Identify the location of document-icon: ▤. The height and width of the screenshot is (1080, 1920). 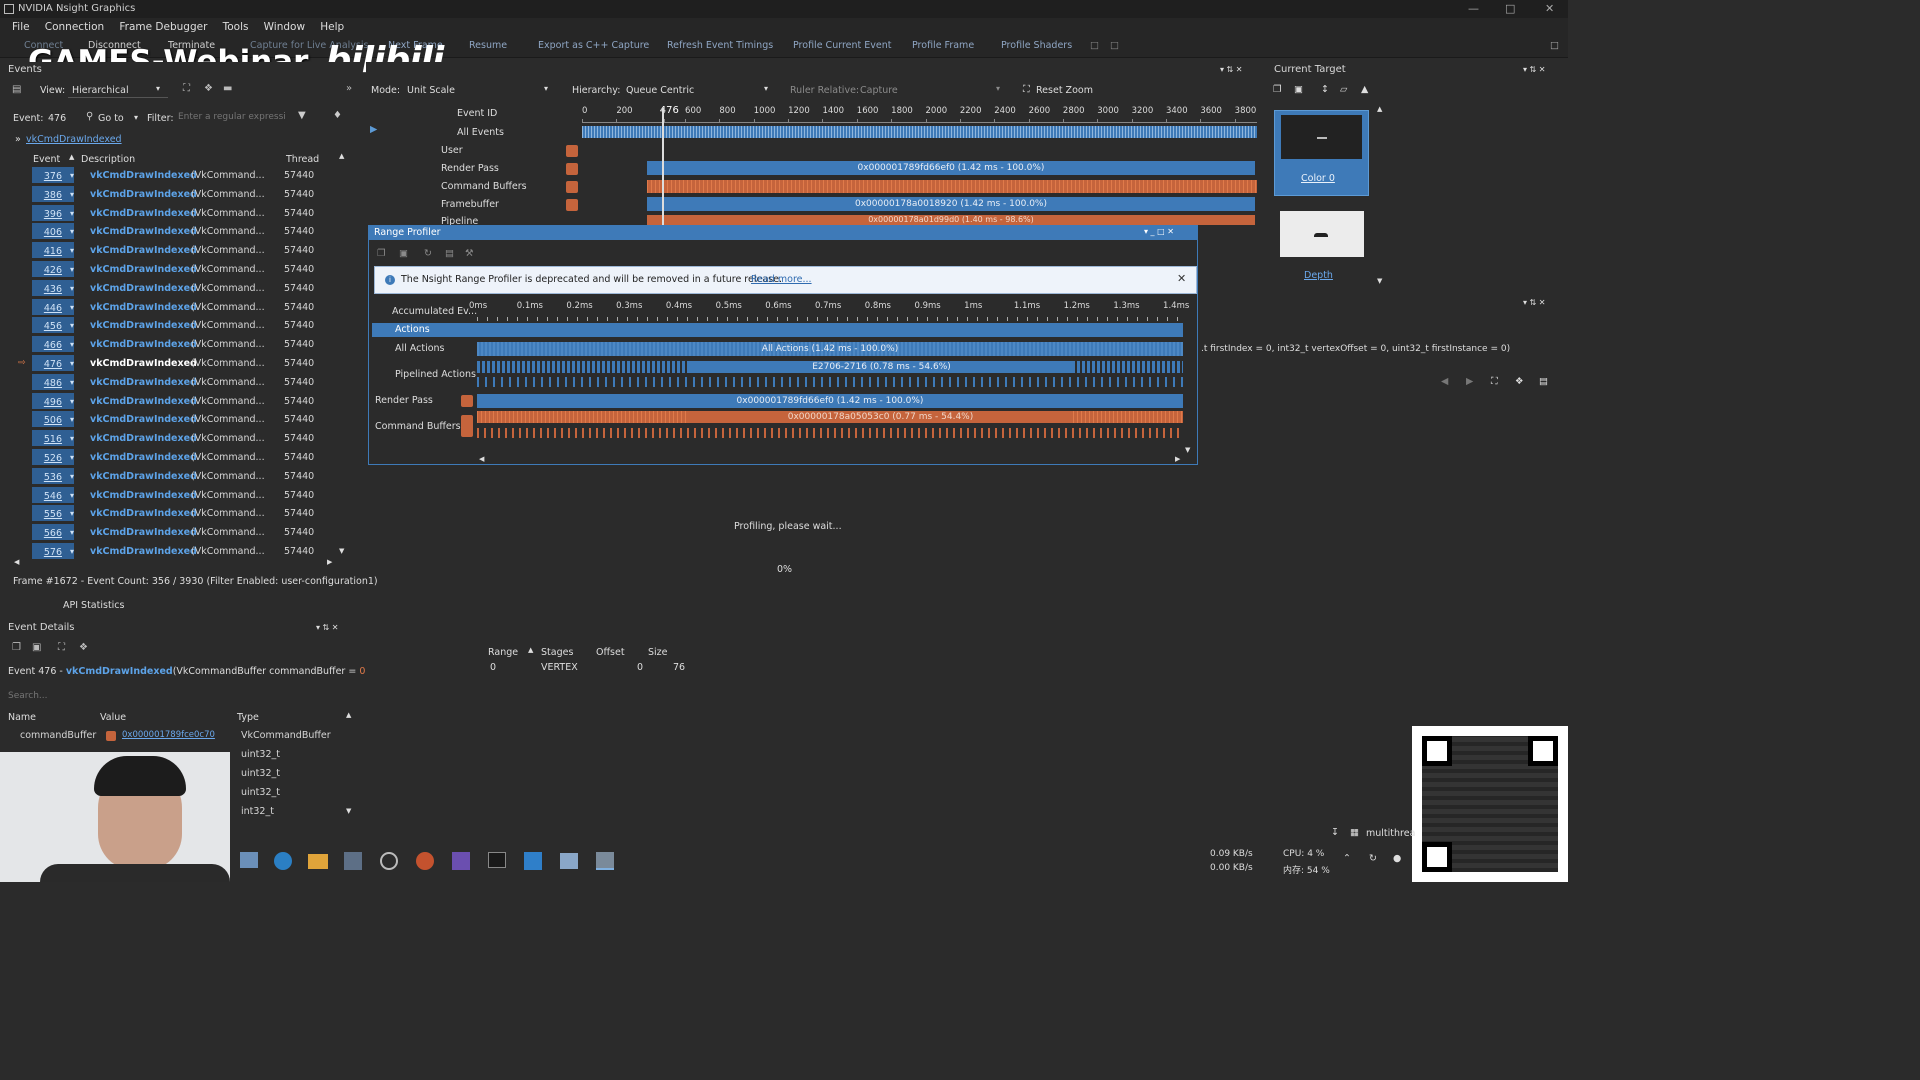
(1543, 381).